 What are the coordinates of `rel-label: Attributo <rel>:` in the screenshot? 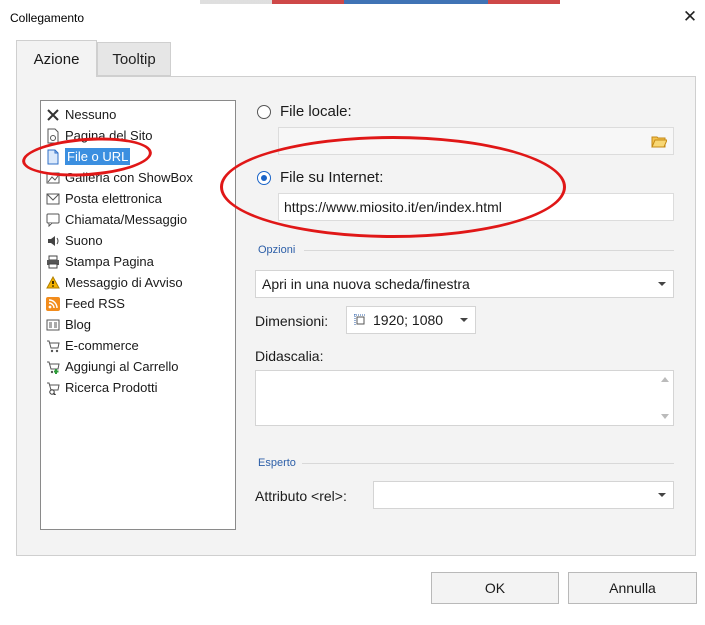 It's located at (301, 496).